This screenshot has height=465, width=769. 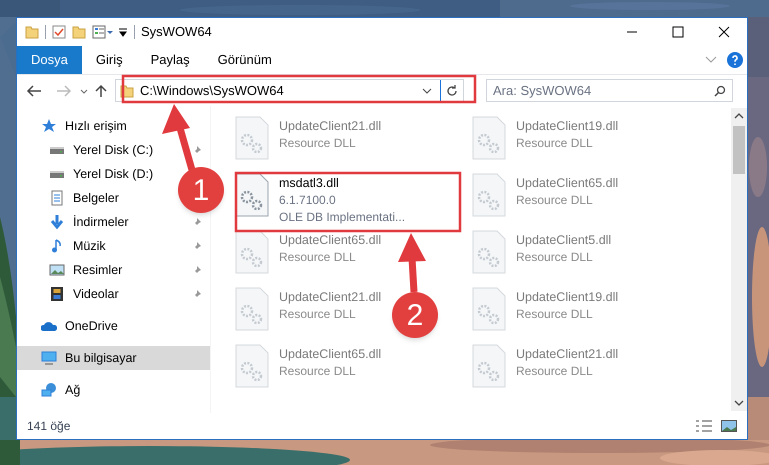 I want to click on scrollbar-thumb, so click(x=739, y=150).